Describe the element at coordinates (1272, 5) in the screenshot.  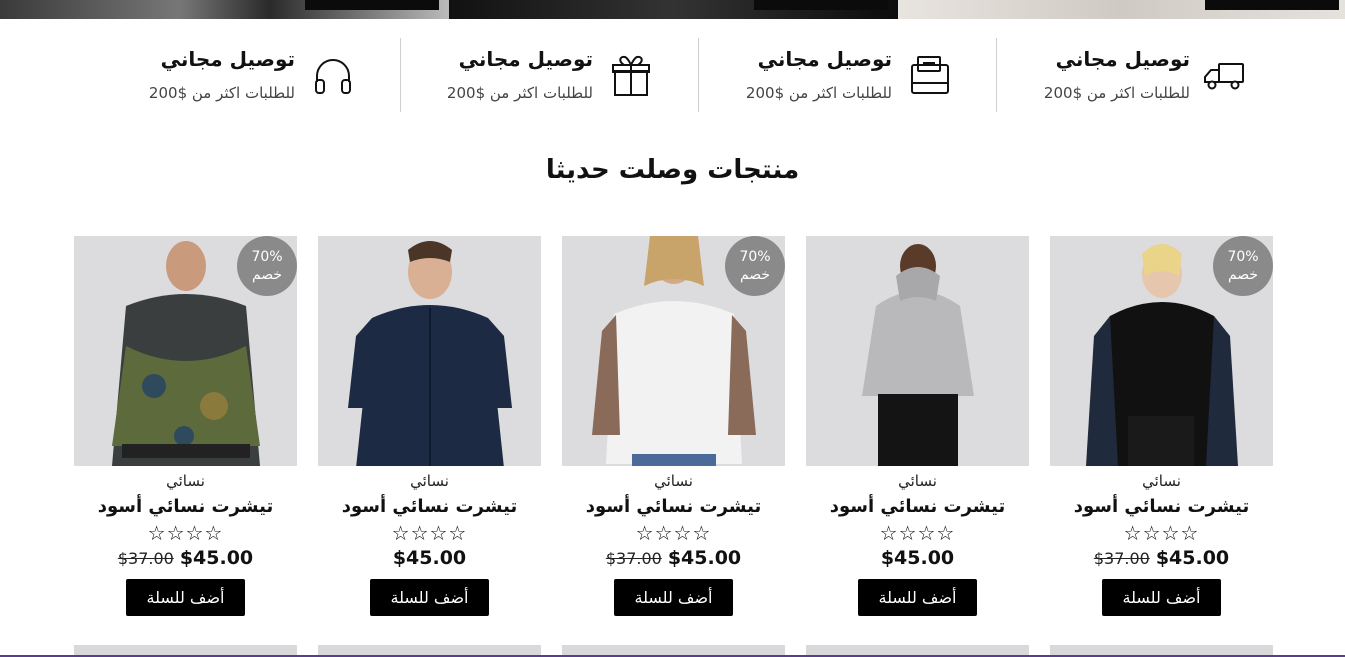
I see `hero-banner-3-button` at that location.